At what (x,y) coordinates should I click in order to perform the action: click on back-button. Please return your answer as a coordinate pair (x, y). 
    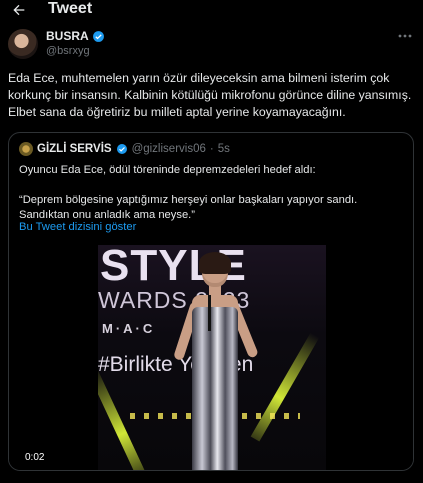
    Looking at the image, I should click on (19, 10).